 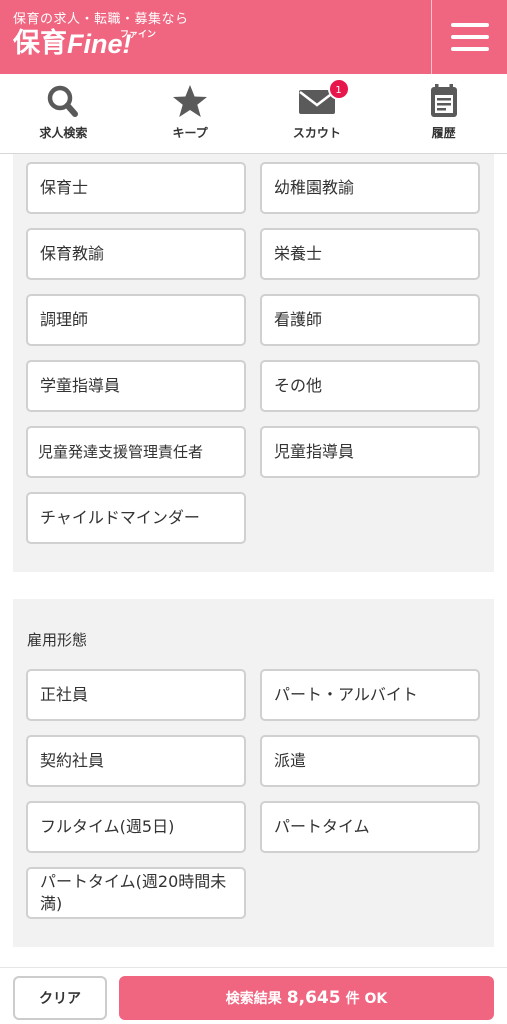 What do you see at coordinates (317, 114) in the screenshot?
I see `nav-item-scout: 1 スカウト` at bounding box center [317, 114].